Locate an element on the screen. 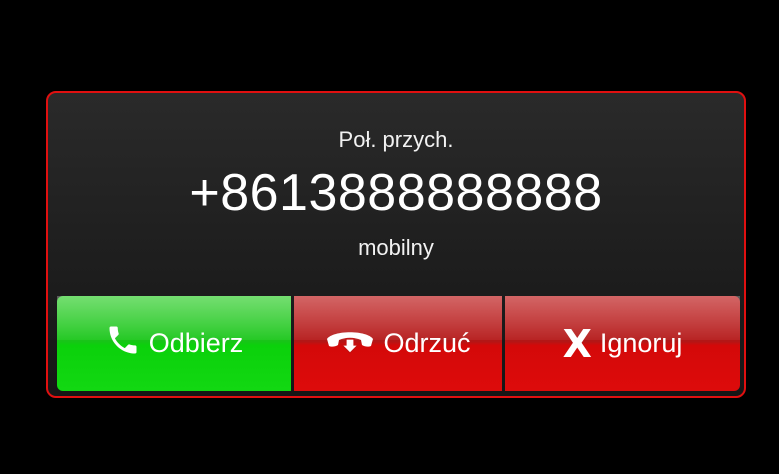 The image size is (779, 474). answer-label: Odbierz is located at coordinates (196, 343).